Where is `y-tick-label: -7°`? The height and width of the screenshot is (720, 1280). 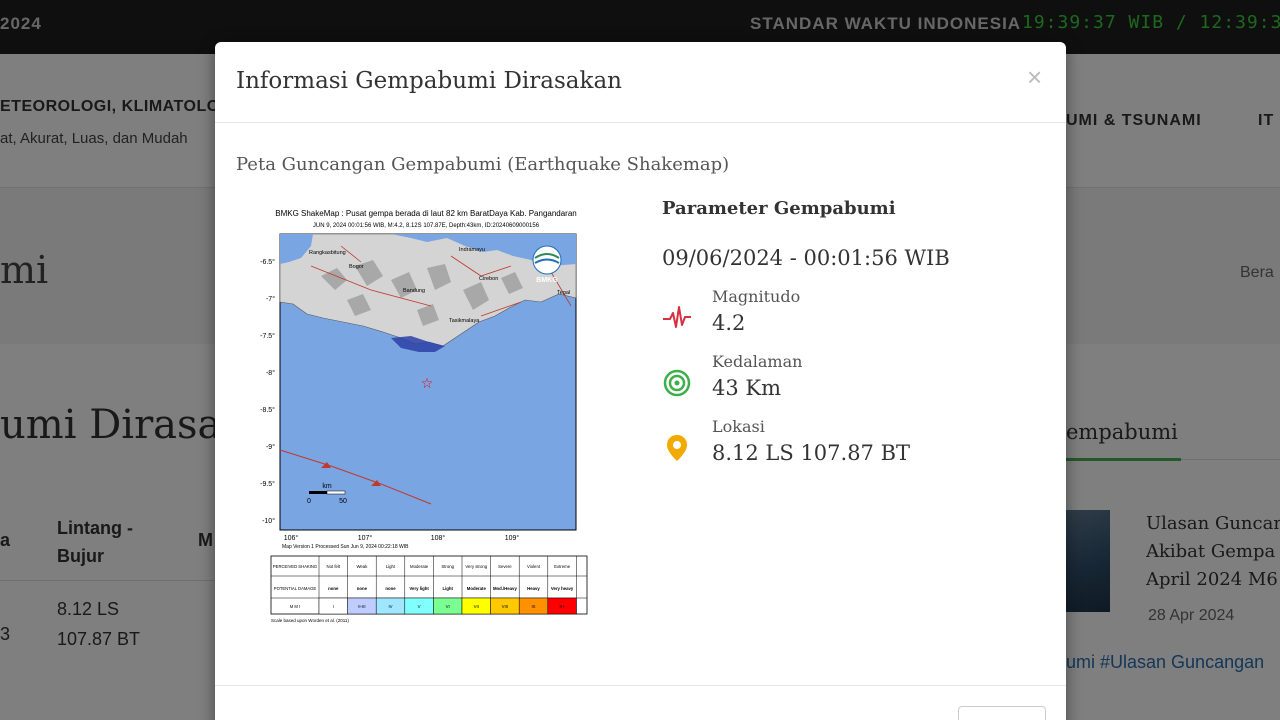
y-tick-label: -7° is located at coordinates (270, 299).